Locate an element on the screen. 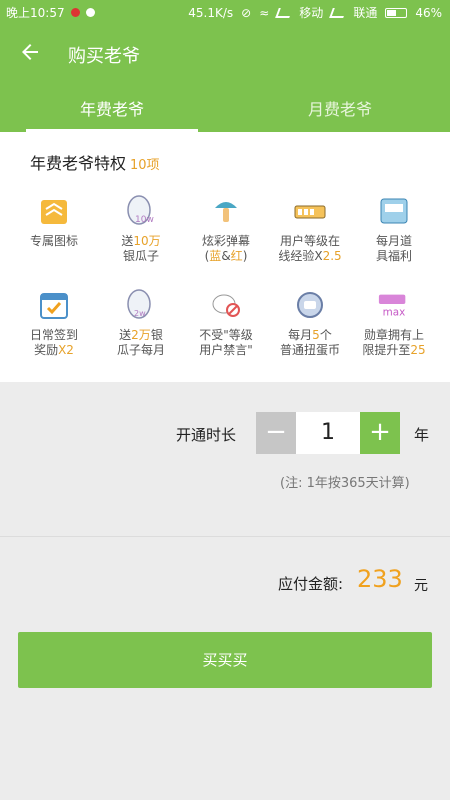 This screenshot has height=800, width=450. increase-button: + is located at coordinates (380, 433).